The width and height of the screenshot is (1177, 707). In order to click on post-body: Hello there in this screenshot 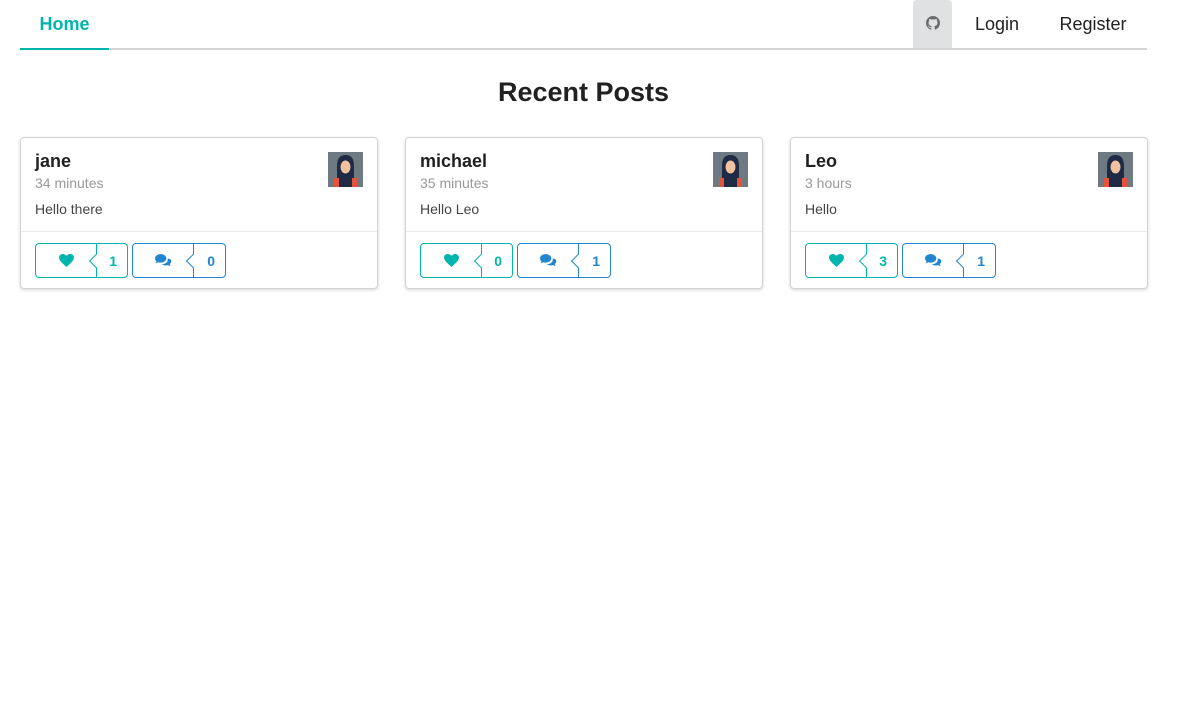, I will do `click(69, 209)`.